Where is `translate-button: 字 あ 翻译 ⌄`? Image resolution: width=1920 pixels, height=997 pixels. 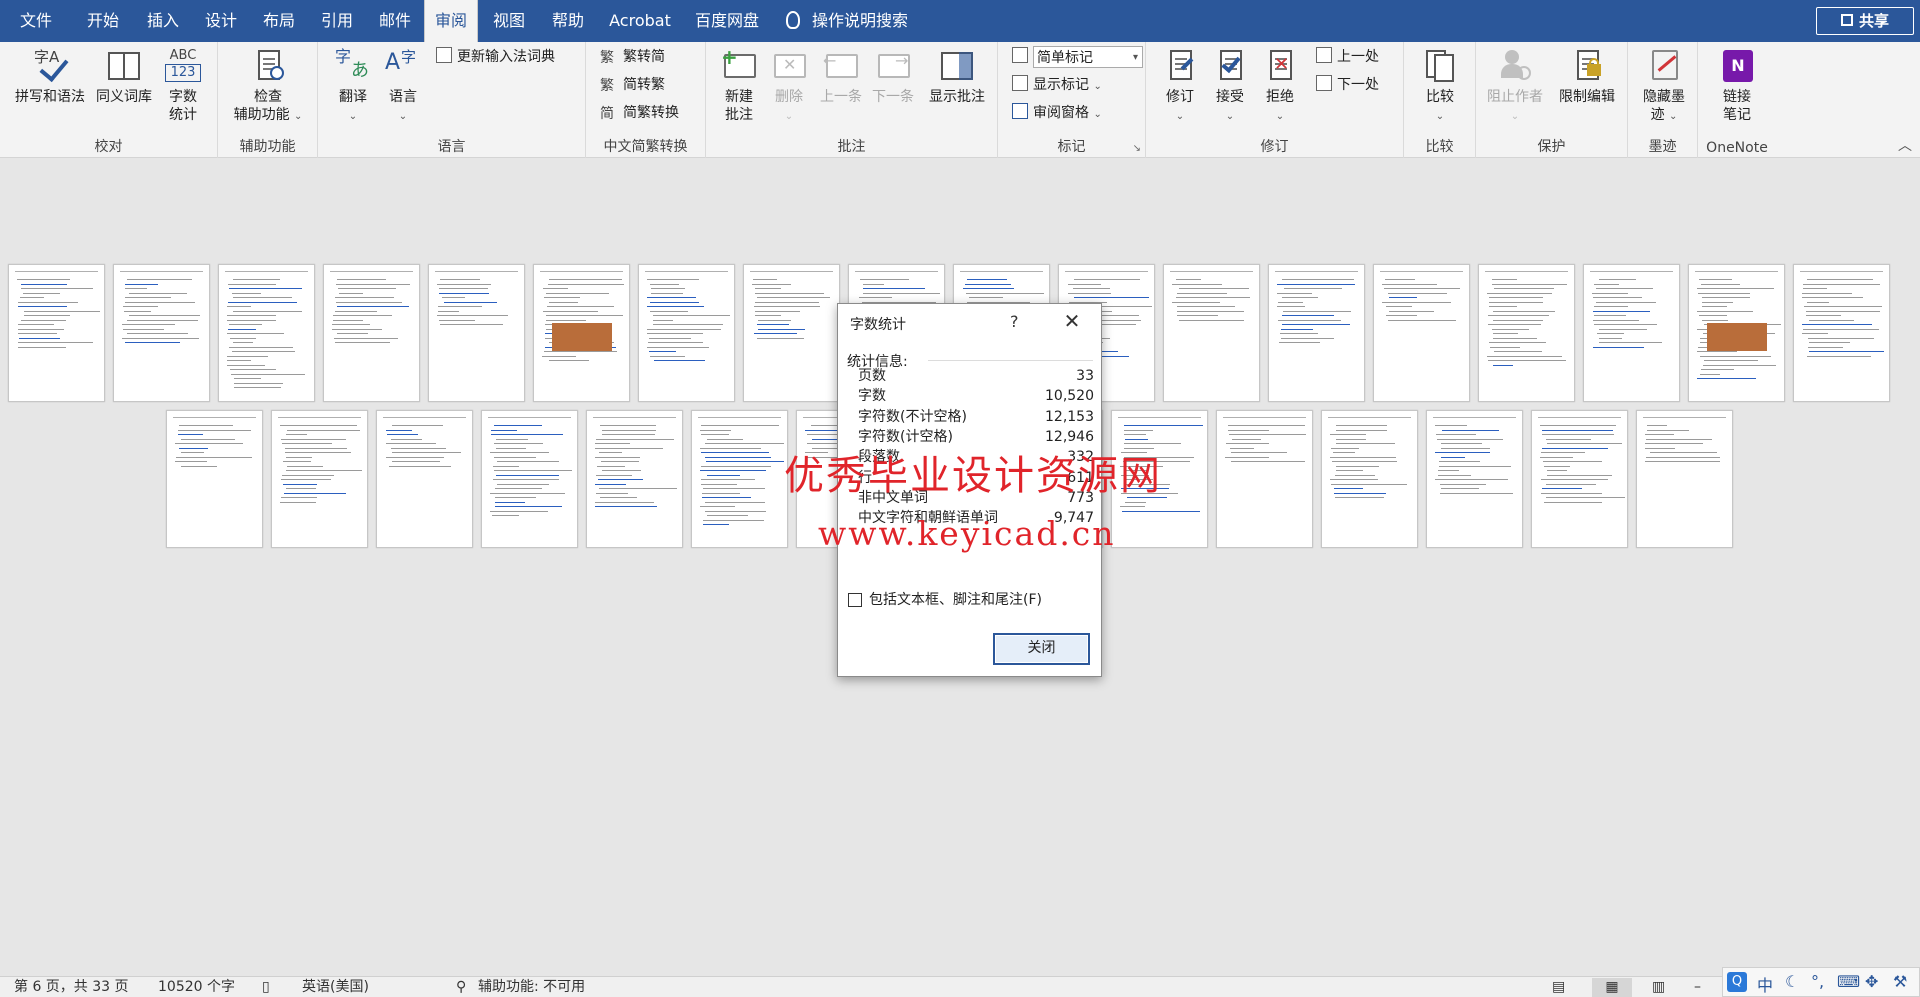
translate-button: 字 あ 翻译 ⌄ is located at coordinates (353, 87).